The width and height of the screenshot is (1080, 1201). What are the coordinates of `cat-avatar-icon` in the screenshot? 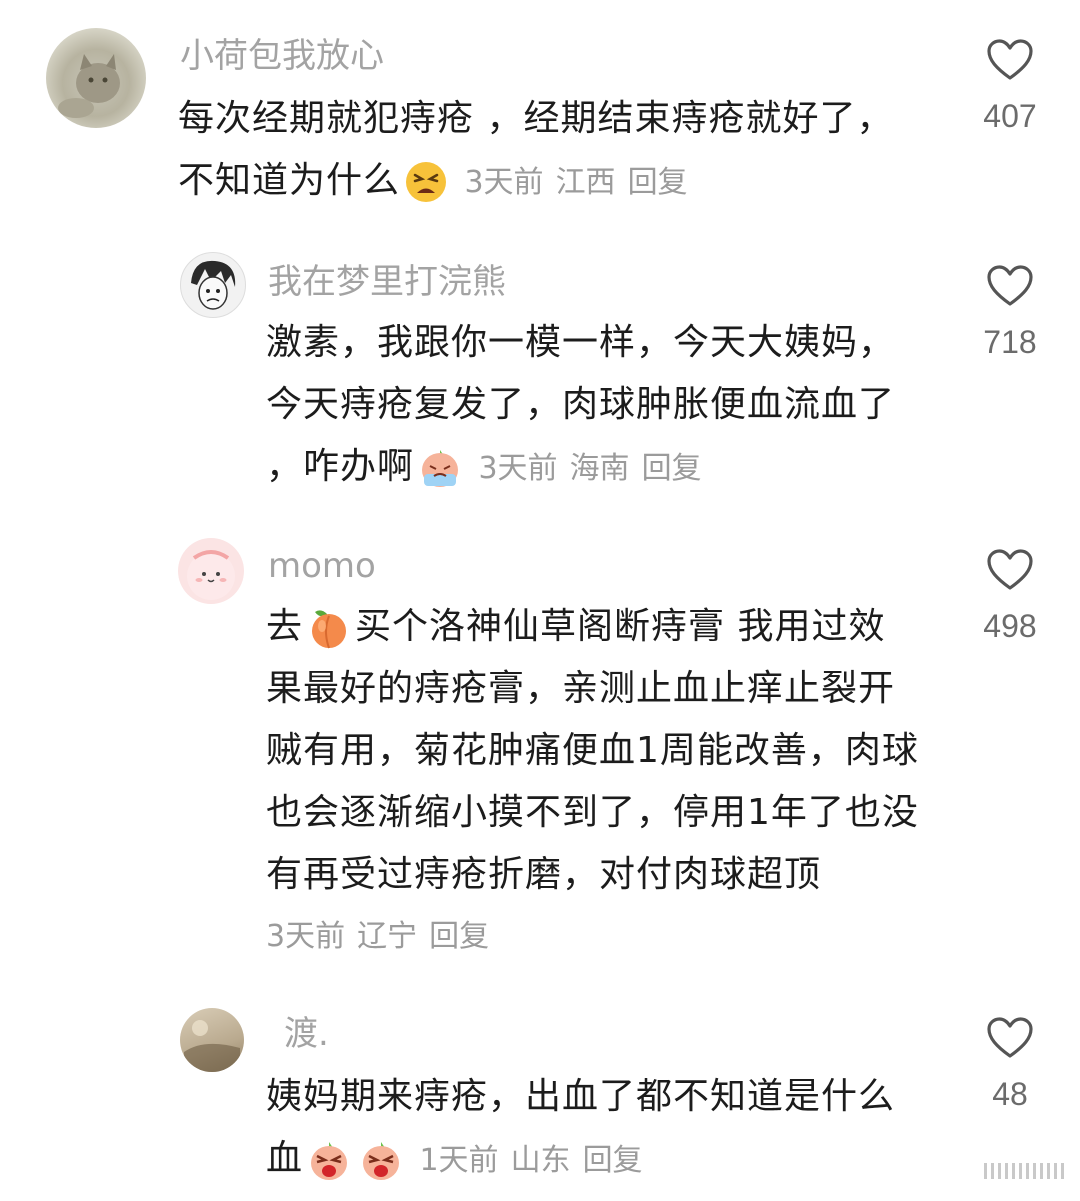 It's located at (89, 86).